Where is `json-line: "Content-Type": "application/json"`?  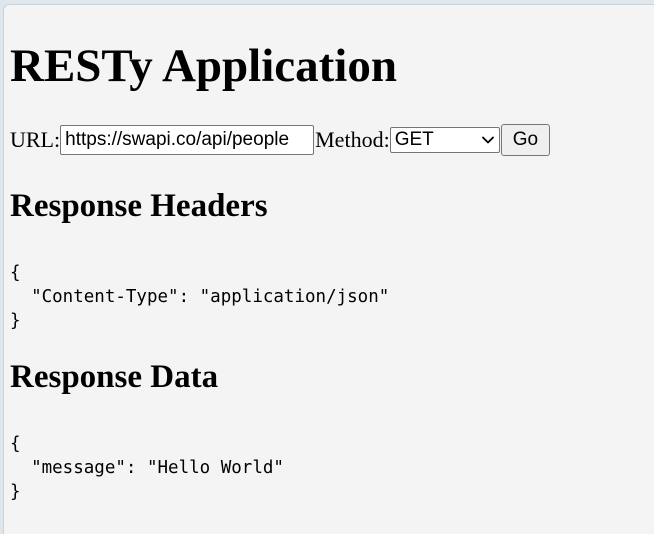
json-line: "Content-Type": "application/json" is located at coordinates (200, 297).